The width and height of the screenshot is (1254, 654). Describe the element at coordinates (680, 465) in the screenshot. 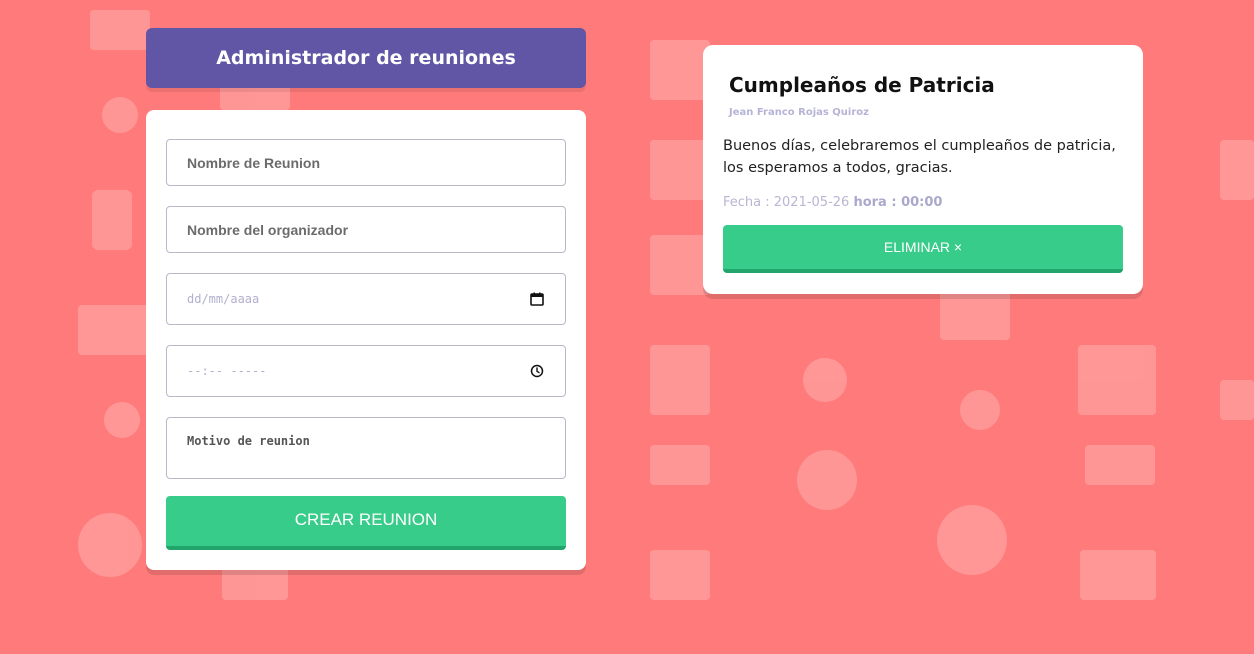

I see `bg-key-icon` at that location.